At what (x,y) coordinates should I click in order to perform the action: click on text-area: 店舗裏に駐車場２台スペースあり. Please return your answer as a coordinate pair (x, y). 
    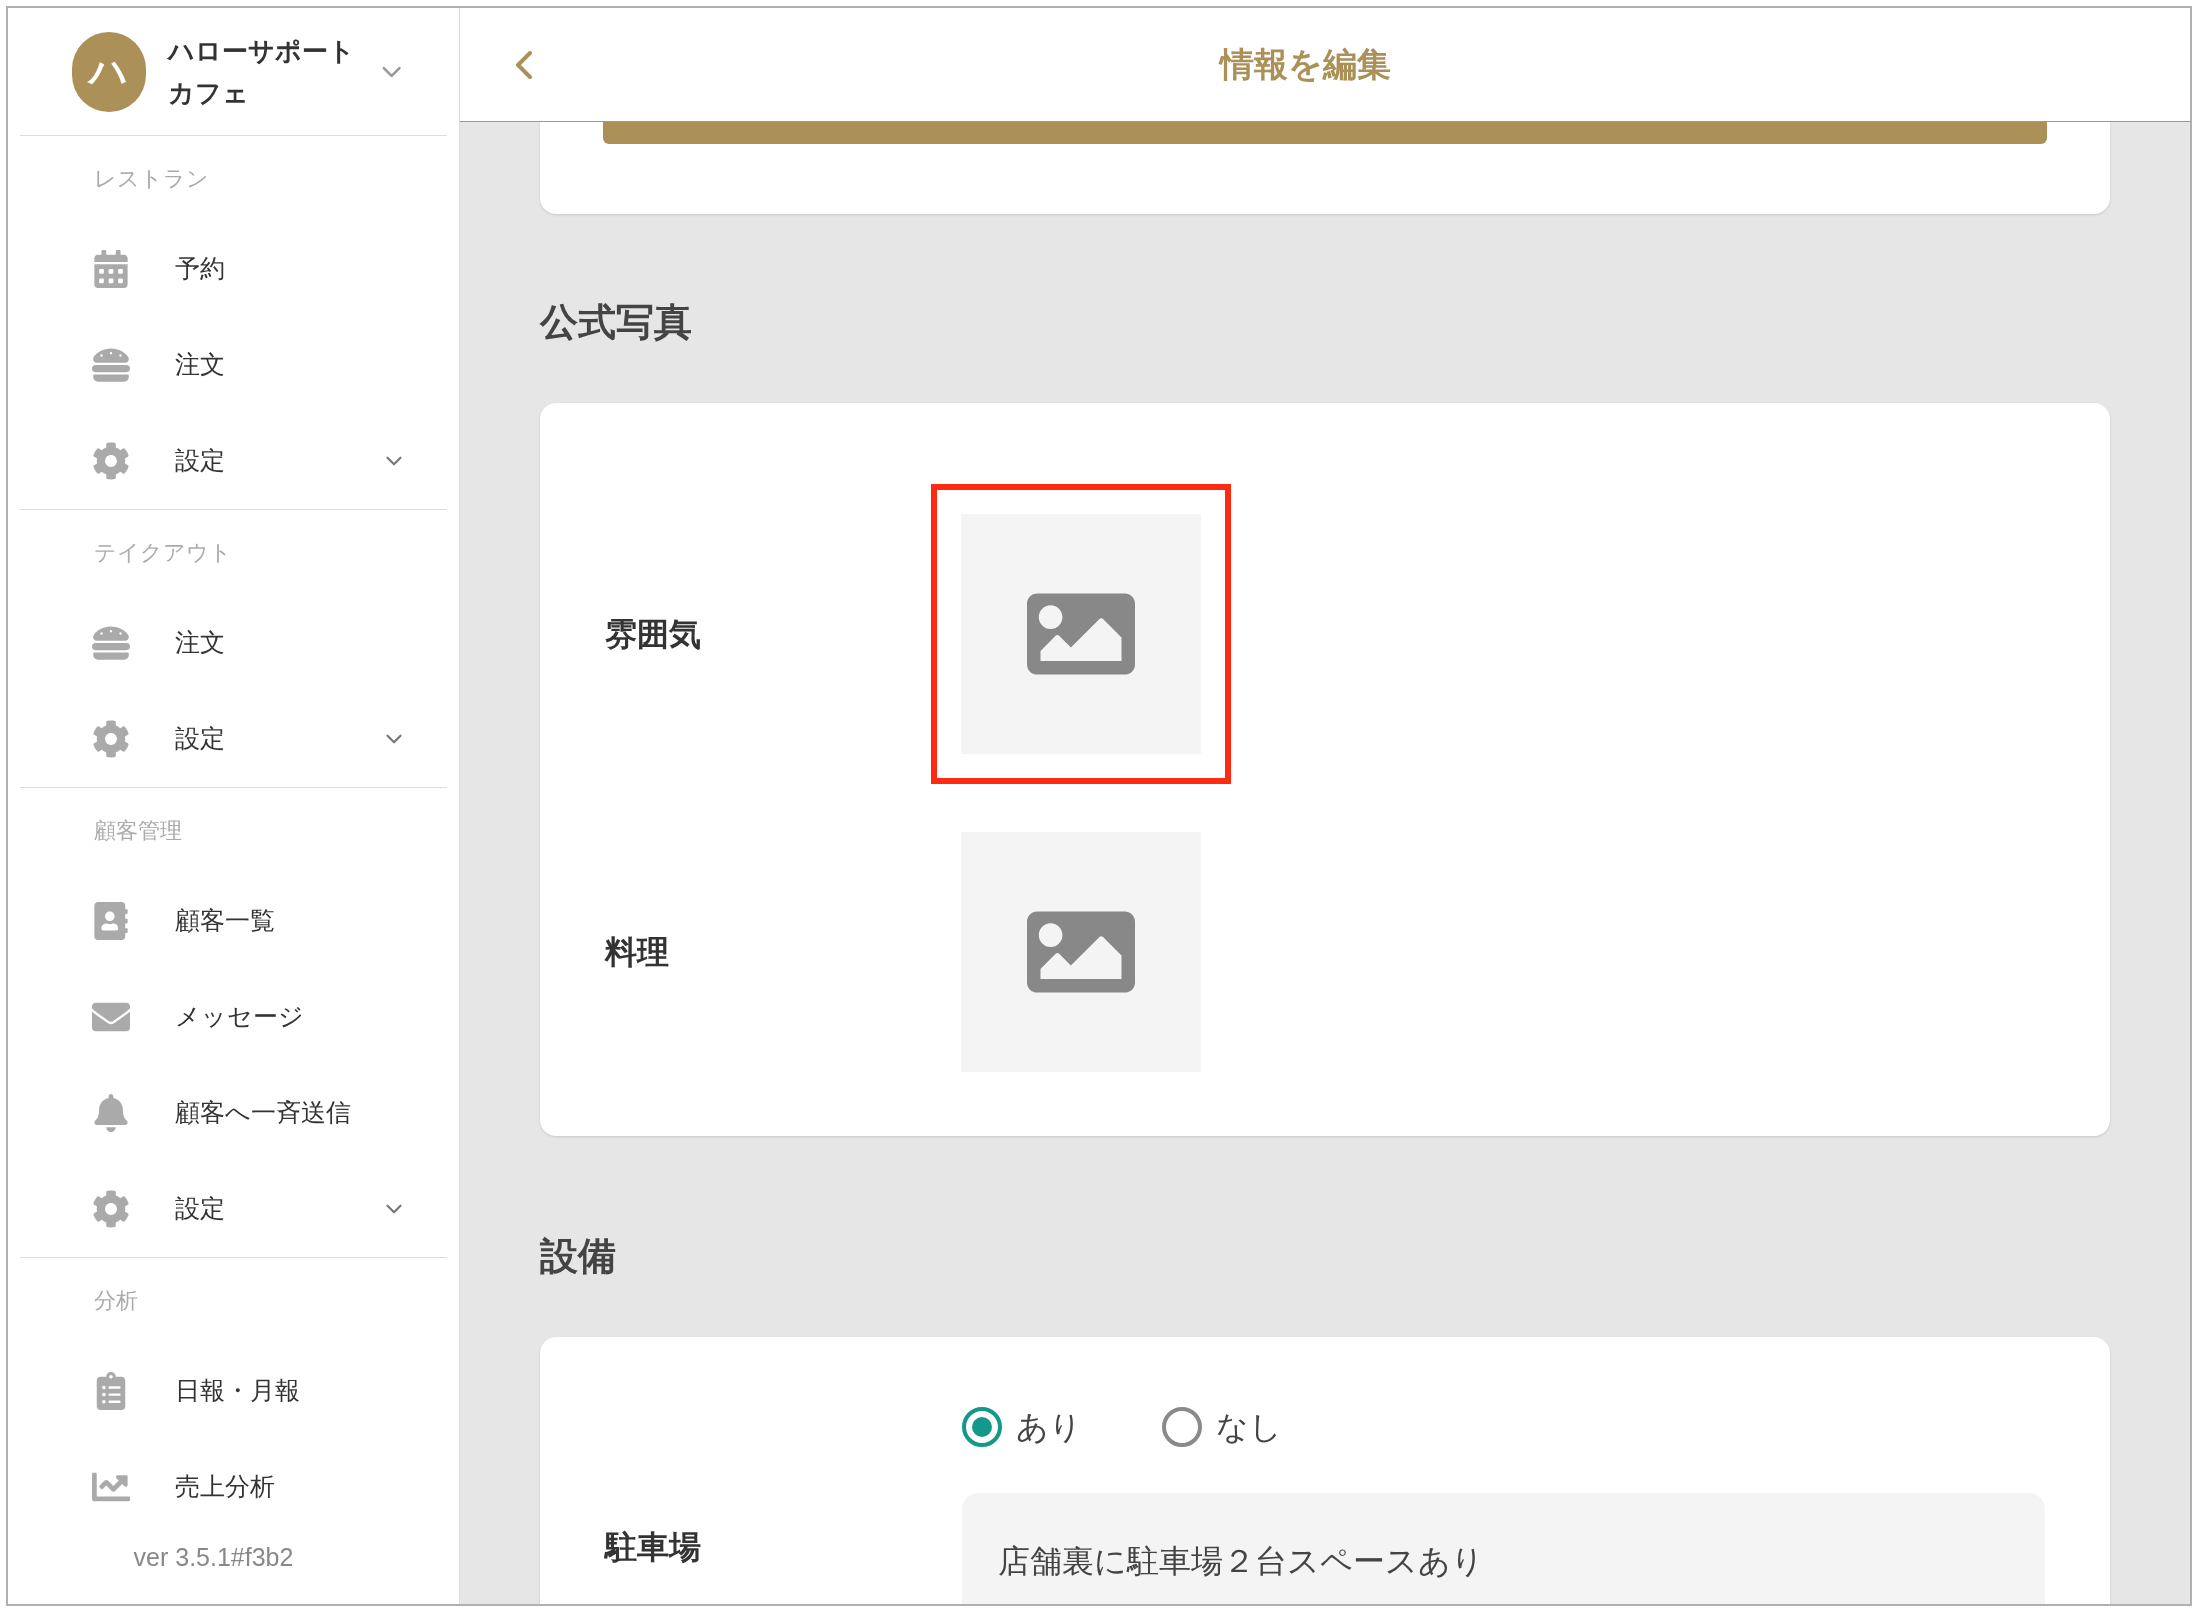
    Looking at the image, I should click on (1503, 1548).